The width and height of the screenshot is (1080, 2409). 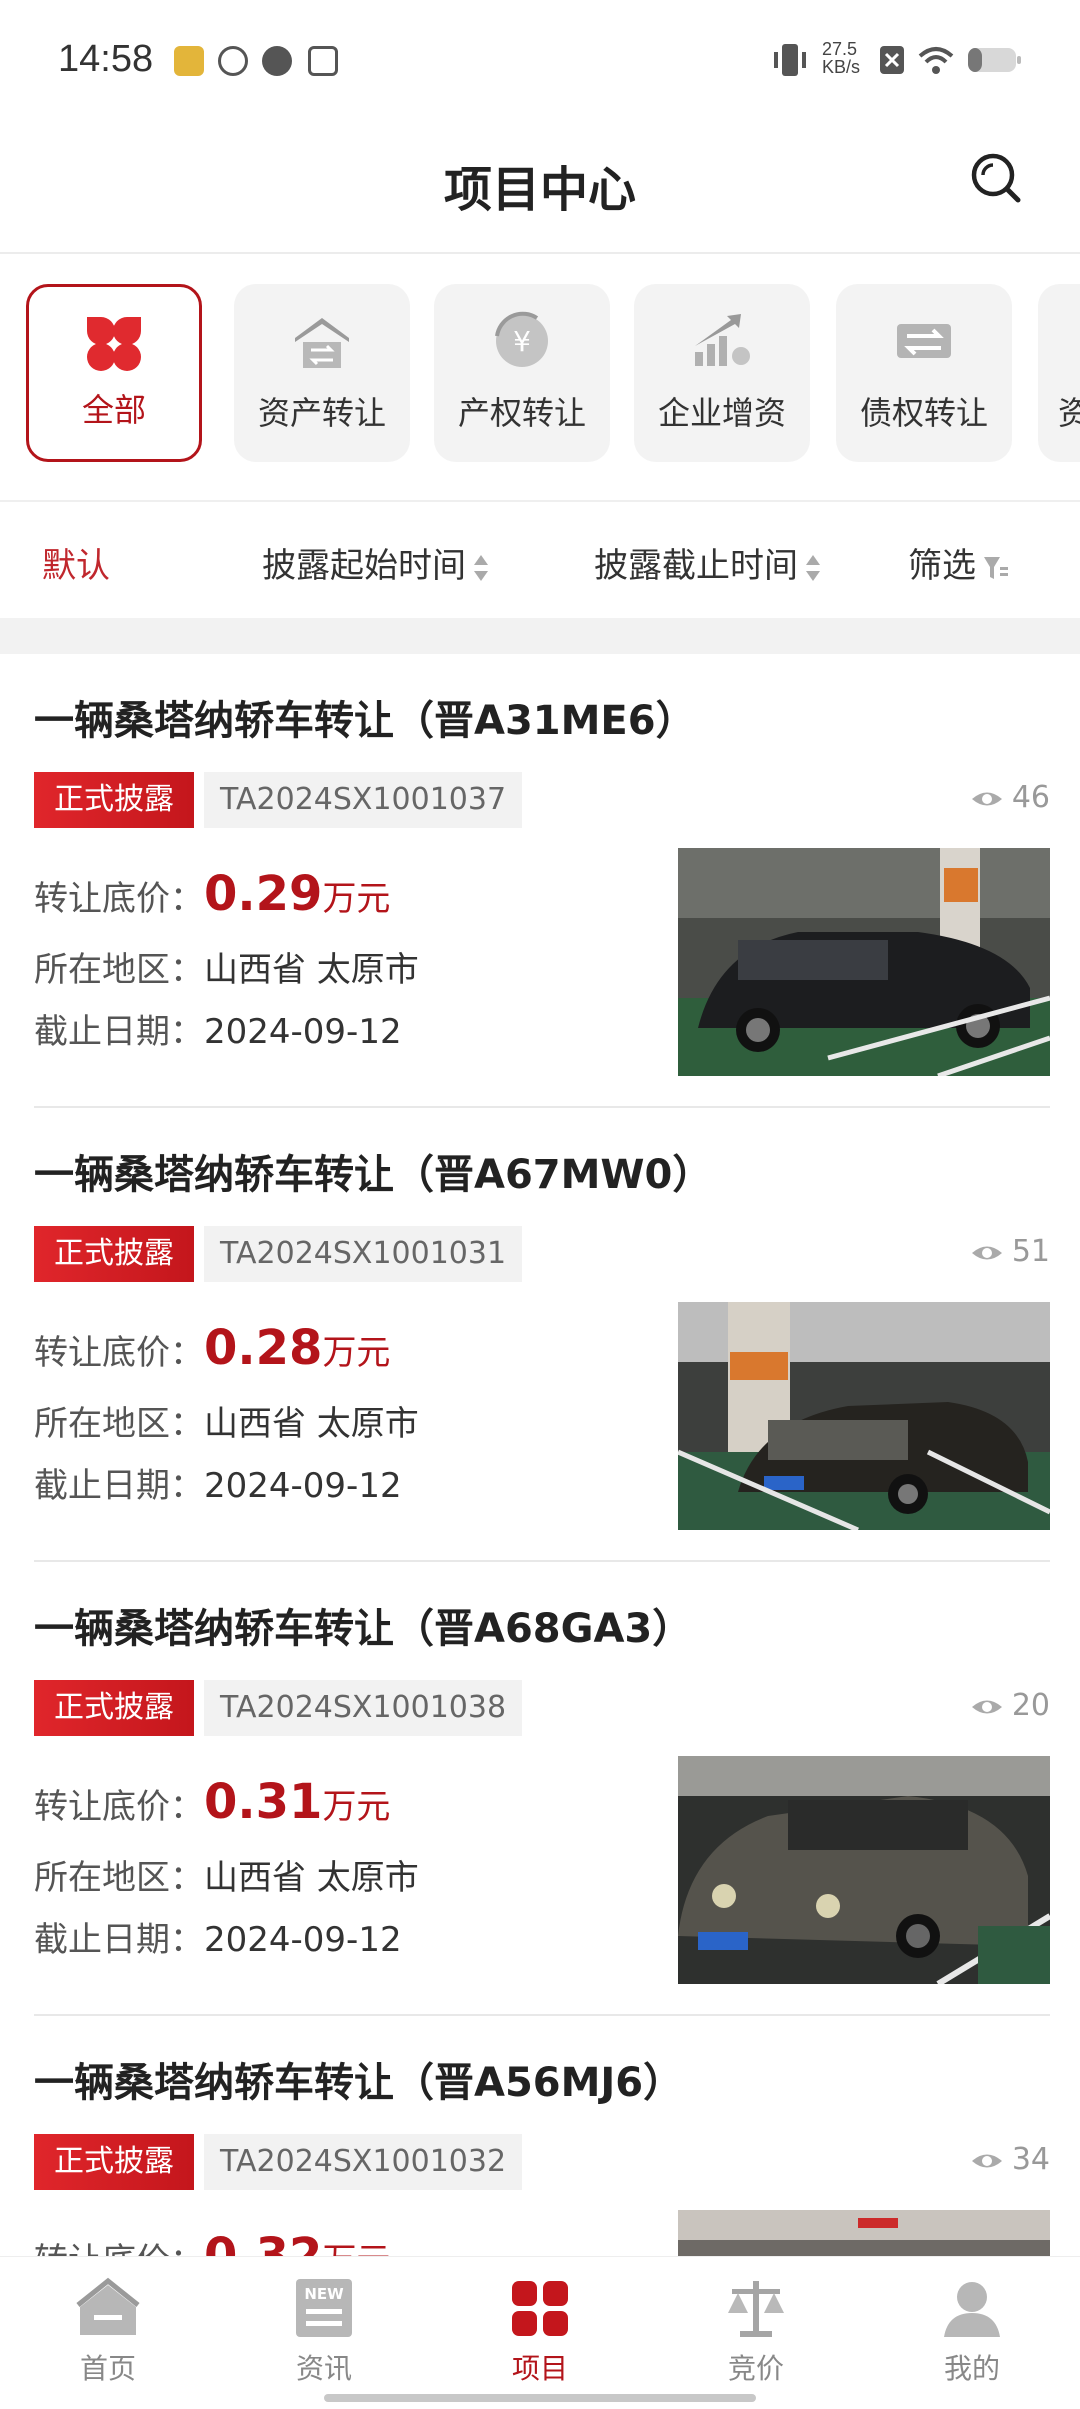 I want to click on app-notification-icon, so click(x=189, y=61).